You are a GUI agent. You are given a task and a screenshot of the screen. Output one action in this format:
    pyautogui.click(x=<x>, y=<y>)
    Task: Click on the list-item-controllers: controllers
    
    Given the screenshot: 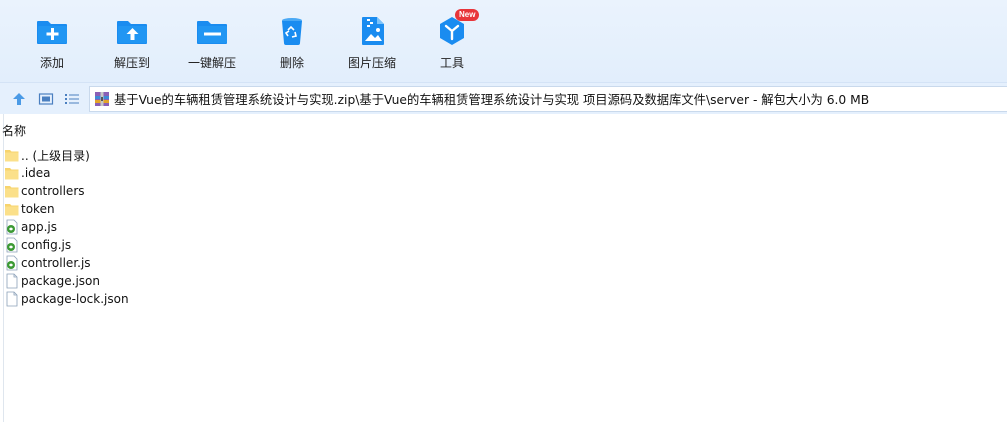 What is the action you would take?
    pyautogui.click(x=44, y=191)
    